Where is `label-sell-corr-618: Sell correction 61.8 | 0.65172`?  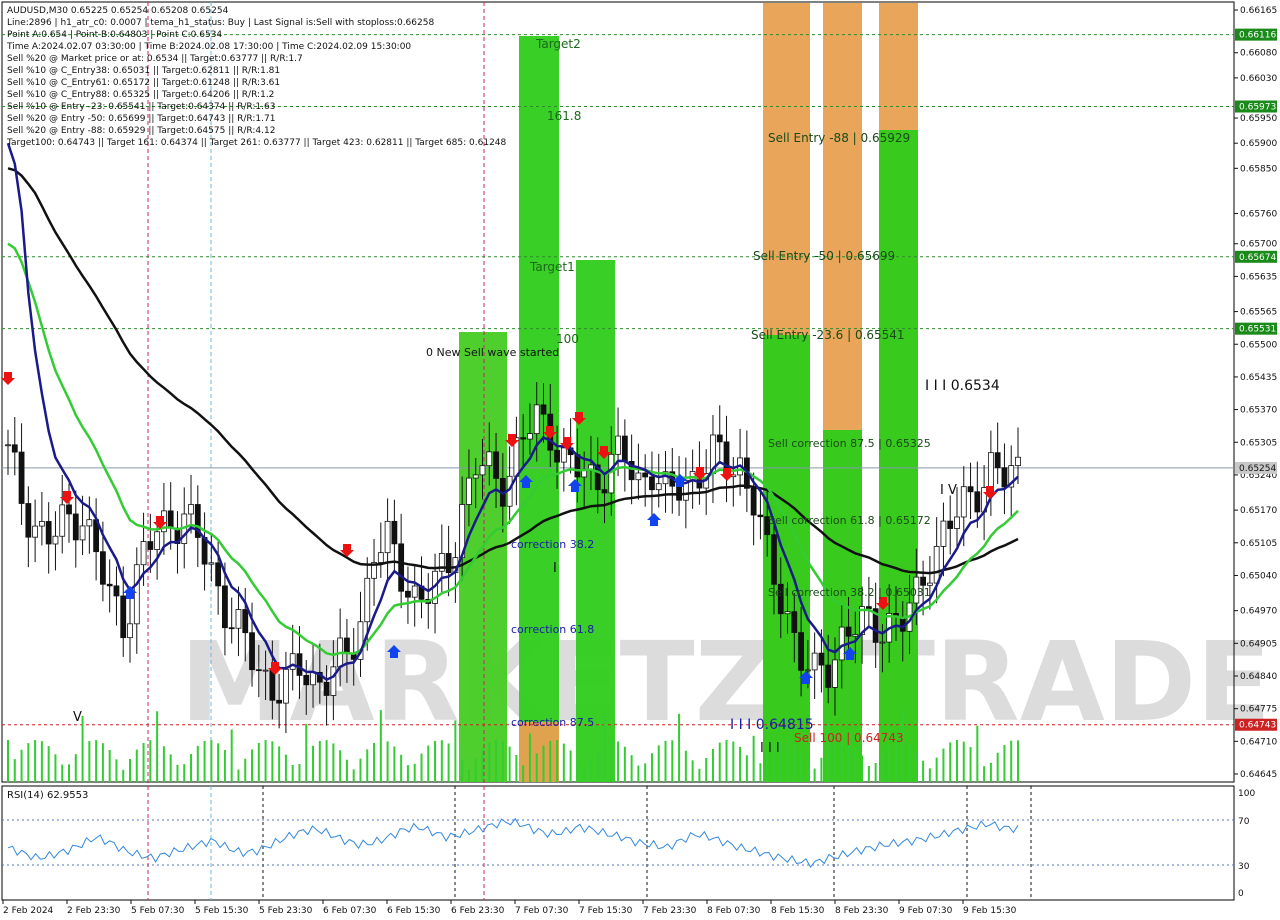 label-sell-corr-618: Sell correction 61.8 | 0.65172 is located at coordinates (849, 520).